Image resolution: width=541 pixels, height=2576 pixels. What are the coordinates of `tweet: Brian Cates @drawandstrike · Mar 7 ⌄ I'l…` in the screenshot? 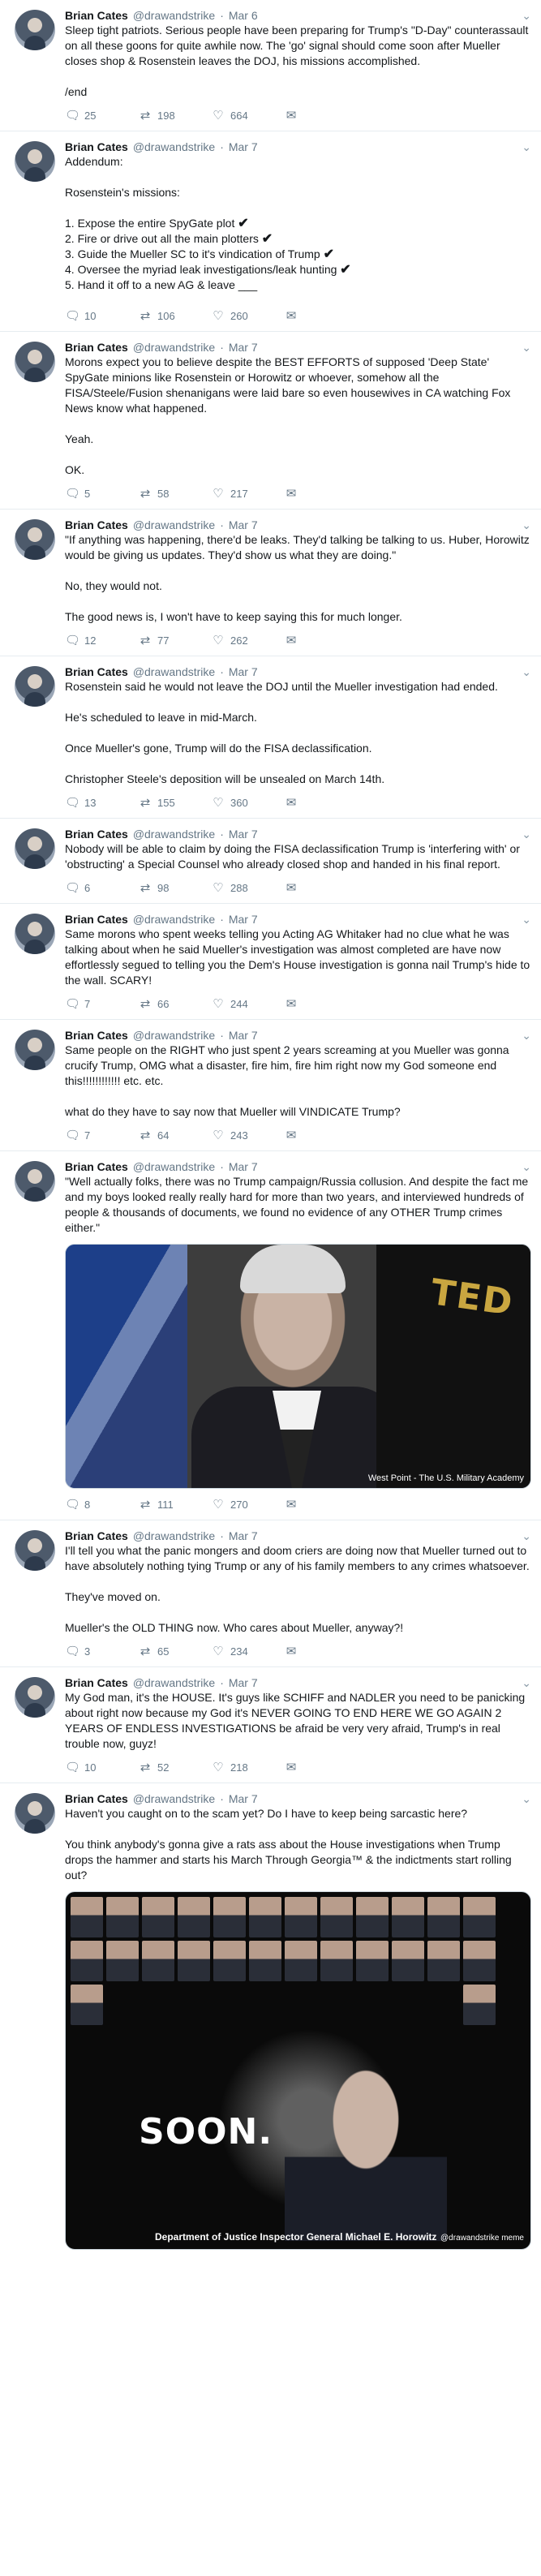 It's located at (270, 1593).